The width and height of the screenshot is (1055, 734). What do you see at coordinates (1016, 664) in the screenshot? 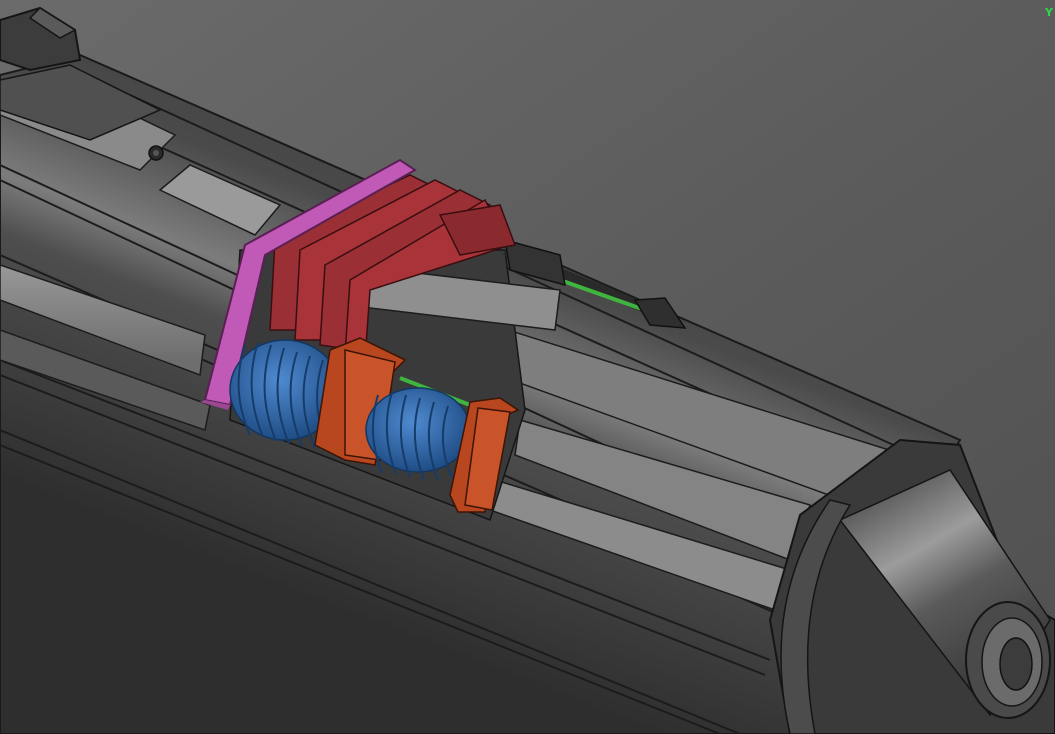
I see `cone-tip-bore` at bounding box center [1016, 664].